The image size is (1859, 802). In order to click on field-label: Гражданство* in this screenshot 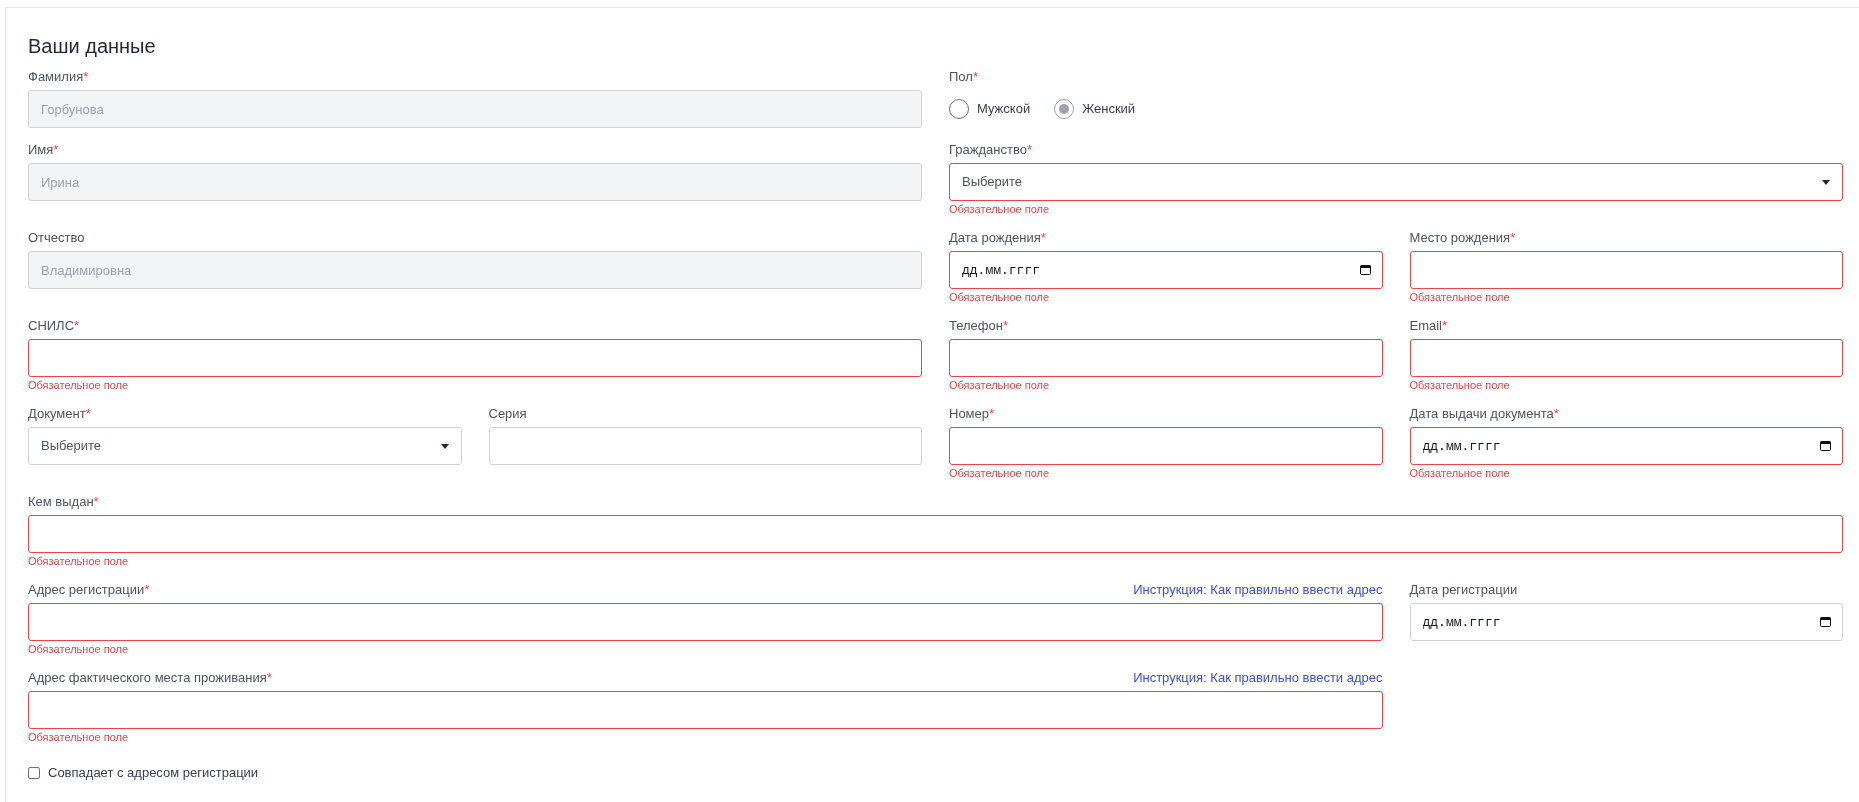, I will do `click(990, 149)`.